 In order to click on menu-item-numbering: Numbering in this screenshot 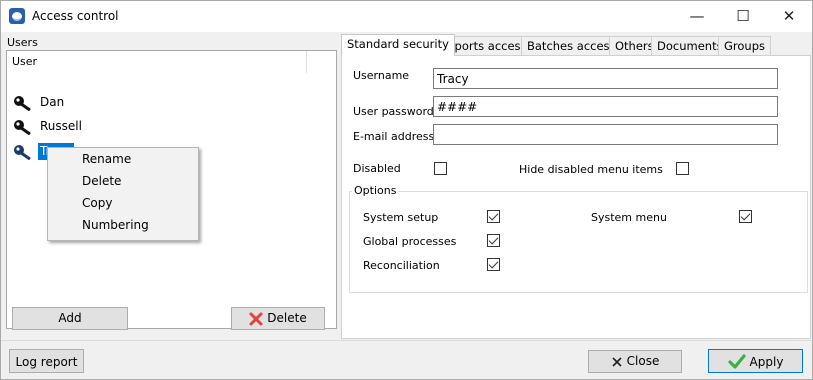, I will do `click(123, 225)`.